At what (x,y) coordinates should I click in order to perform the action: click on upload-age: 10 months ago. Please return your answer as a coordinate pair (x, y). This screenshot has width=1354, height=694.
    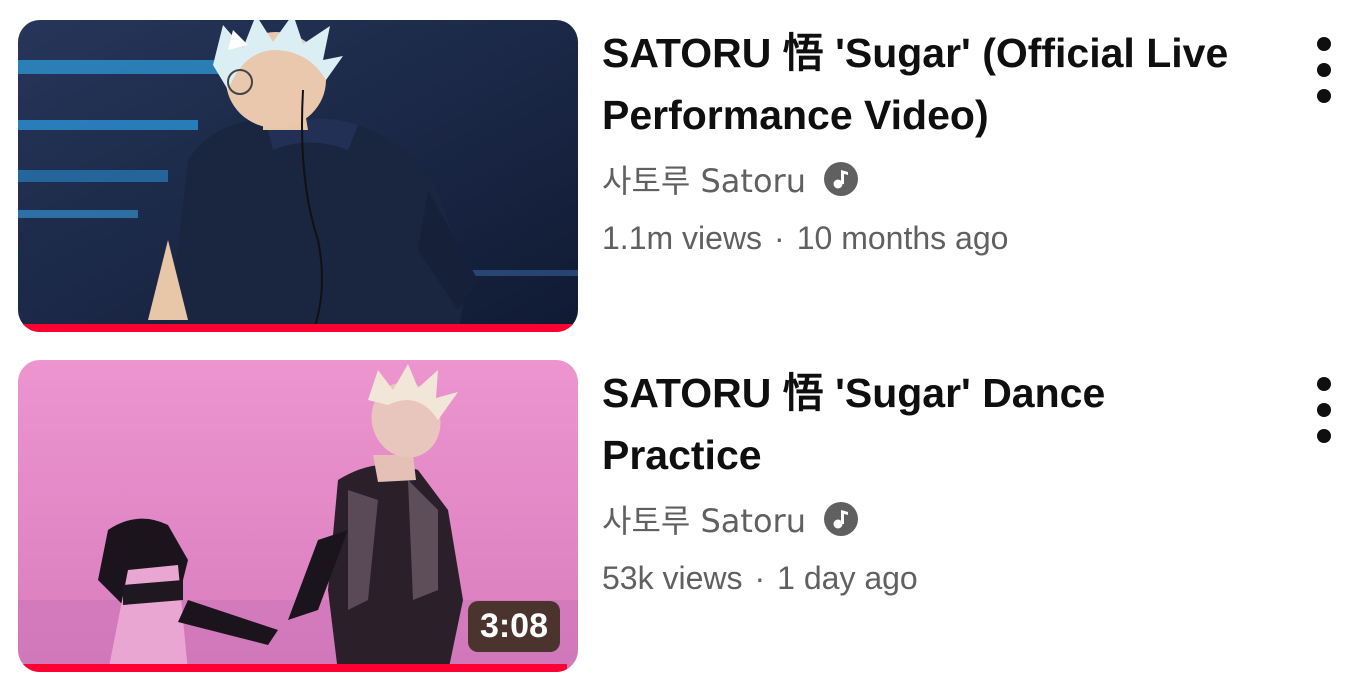
    Looking at the image, I should click on (902, 238).